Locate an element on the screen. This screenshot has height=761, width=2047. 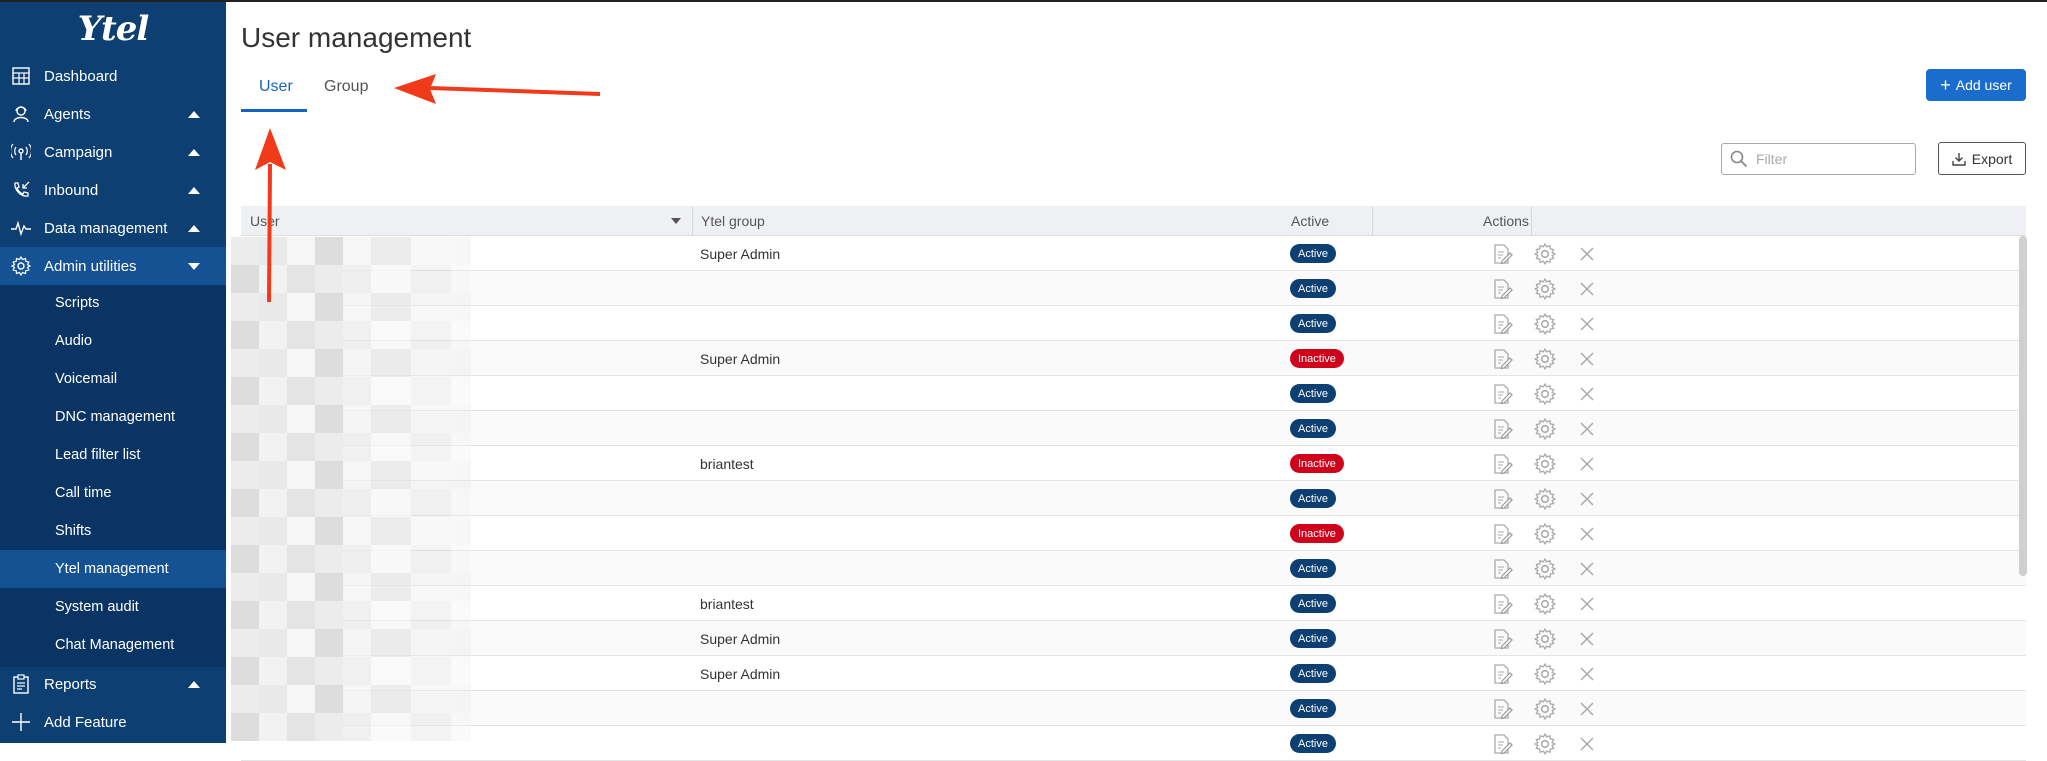
sidebar-item-admin-utilities: Admin utilities is located at coordinates (113, 266).